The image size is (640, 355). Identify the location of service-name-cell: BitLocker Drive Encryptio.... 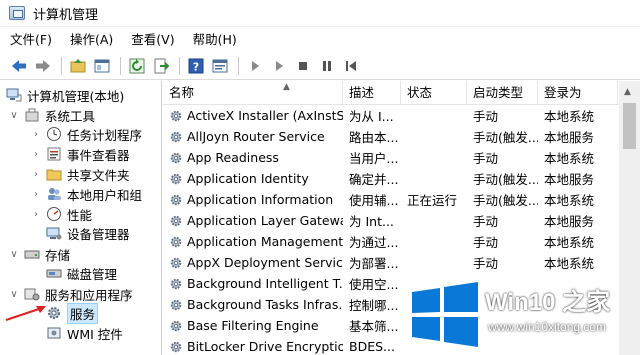
(253, 346).